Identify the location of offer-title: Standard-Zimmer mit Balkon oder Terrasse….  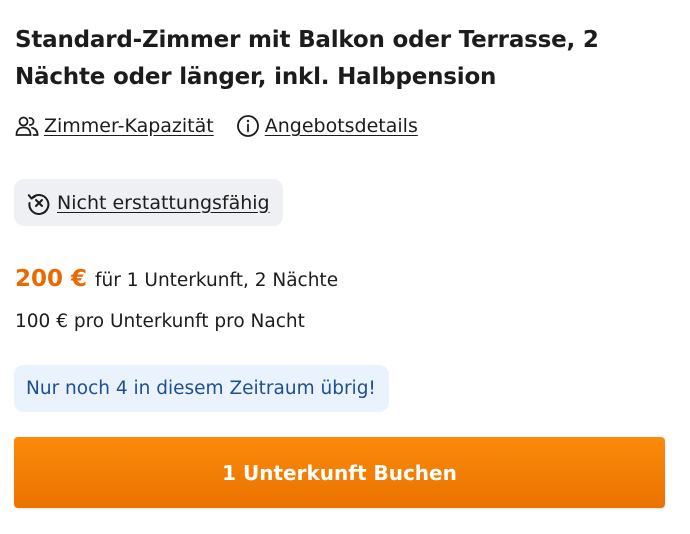
(307, 58).